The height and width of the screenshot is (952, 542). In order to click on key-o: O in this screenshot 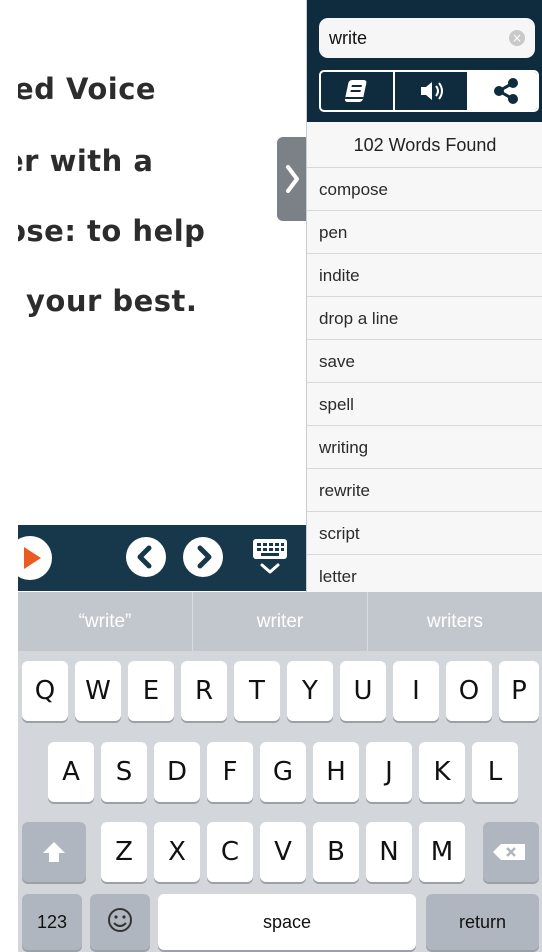, I will do `click(469, 691)`.